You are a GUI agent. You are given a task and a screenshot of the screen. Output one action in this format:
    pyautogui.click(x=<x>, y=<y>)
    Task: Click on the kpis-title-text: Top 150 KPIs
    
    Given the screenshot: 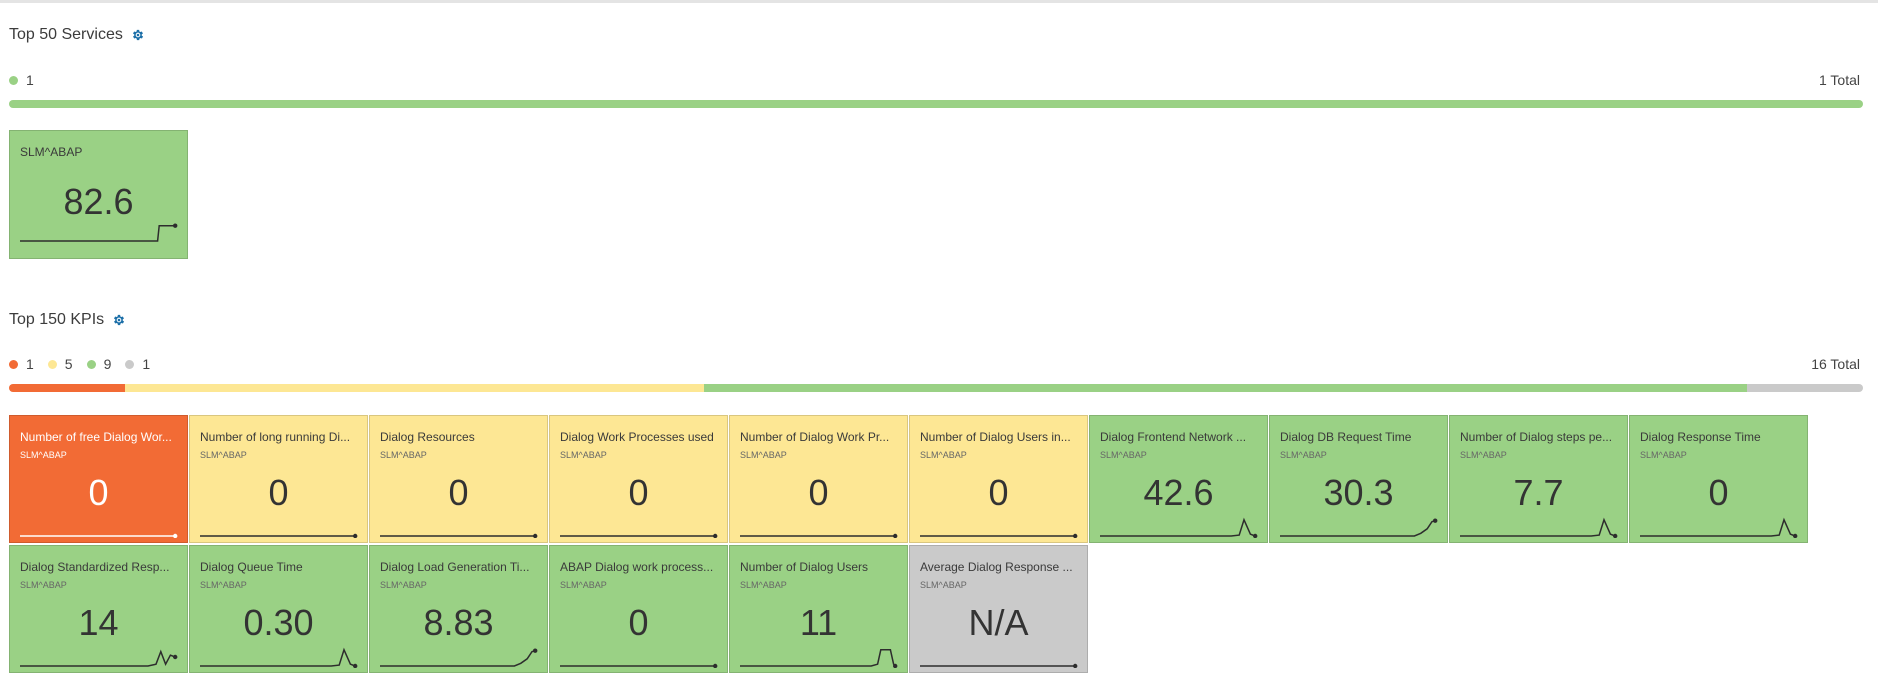 What is the action you would take?
    pyautogui.click(x=57, y=319)
    